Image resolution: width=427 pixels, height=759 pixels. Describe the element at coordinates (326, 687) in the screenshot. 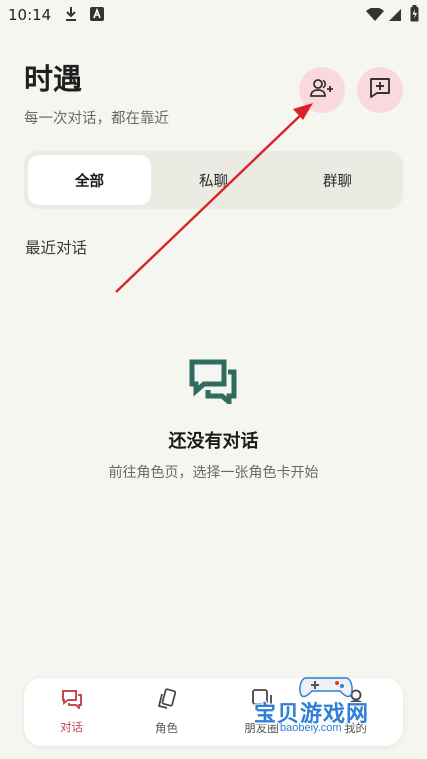

I see `gamepad-icon` at that location.